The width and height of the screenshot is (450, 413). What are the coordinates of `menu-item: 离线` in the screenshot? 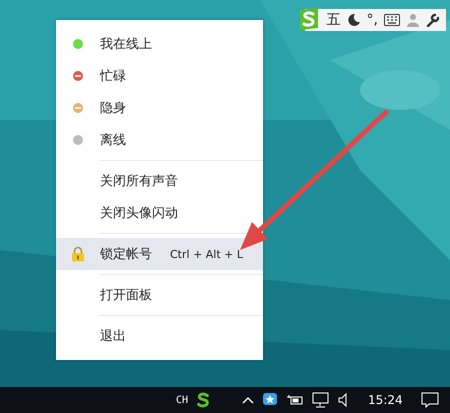 It's located at (159, 140).